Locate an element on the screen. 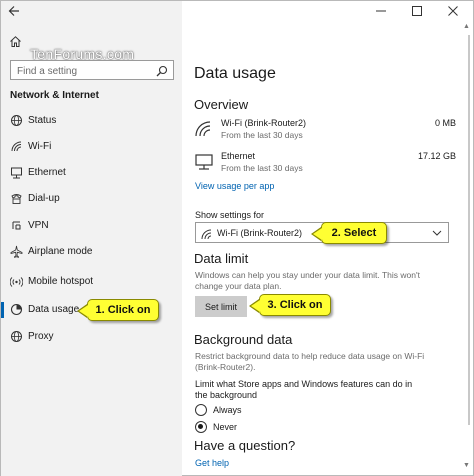 The width and height of the screenshot is (474, 476). scroll-thumb is located at coordinates (469, 230).